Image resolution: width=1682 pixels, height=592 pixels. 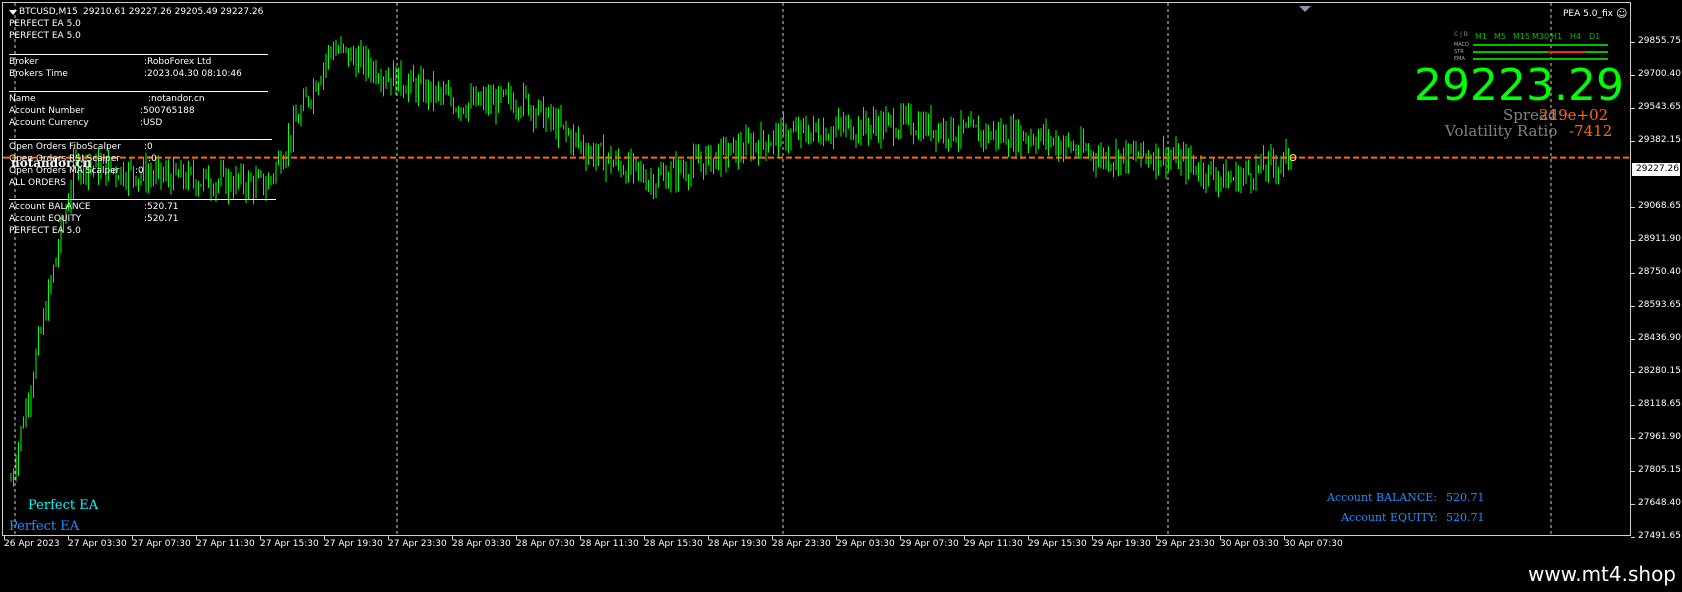 I want to click on chart-menu-icon, so click(x=13, y=12).